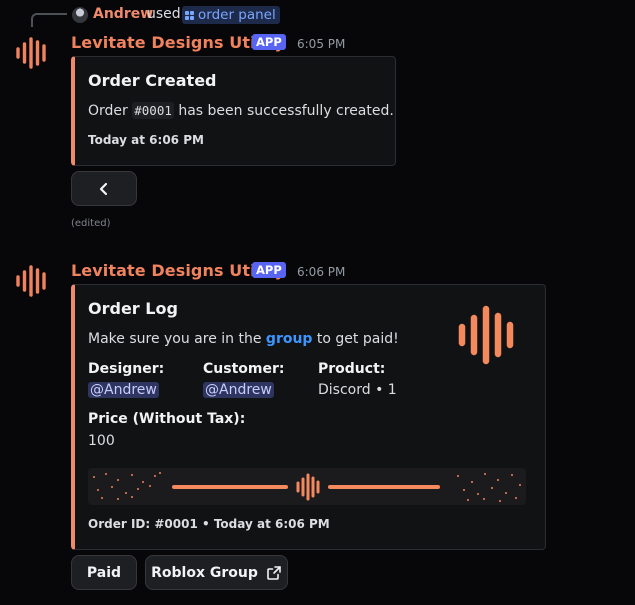 The height and width of the screenshot is (605, 635). Describe the element at coordinates (274, 572) in the screenshot. I see `external-link-icon` at that location.